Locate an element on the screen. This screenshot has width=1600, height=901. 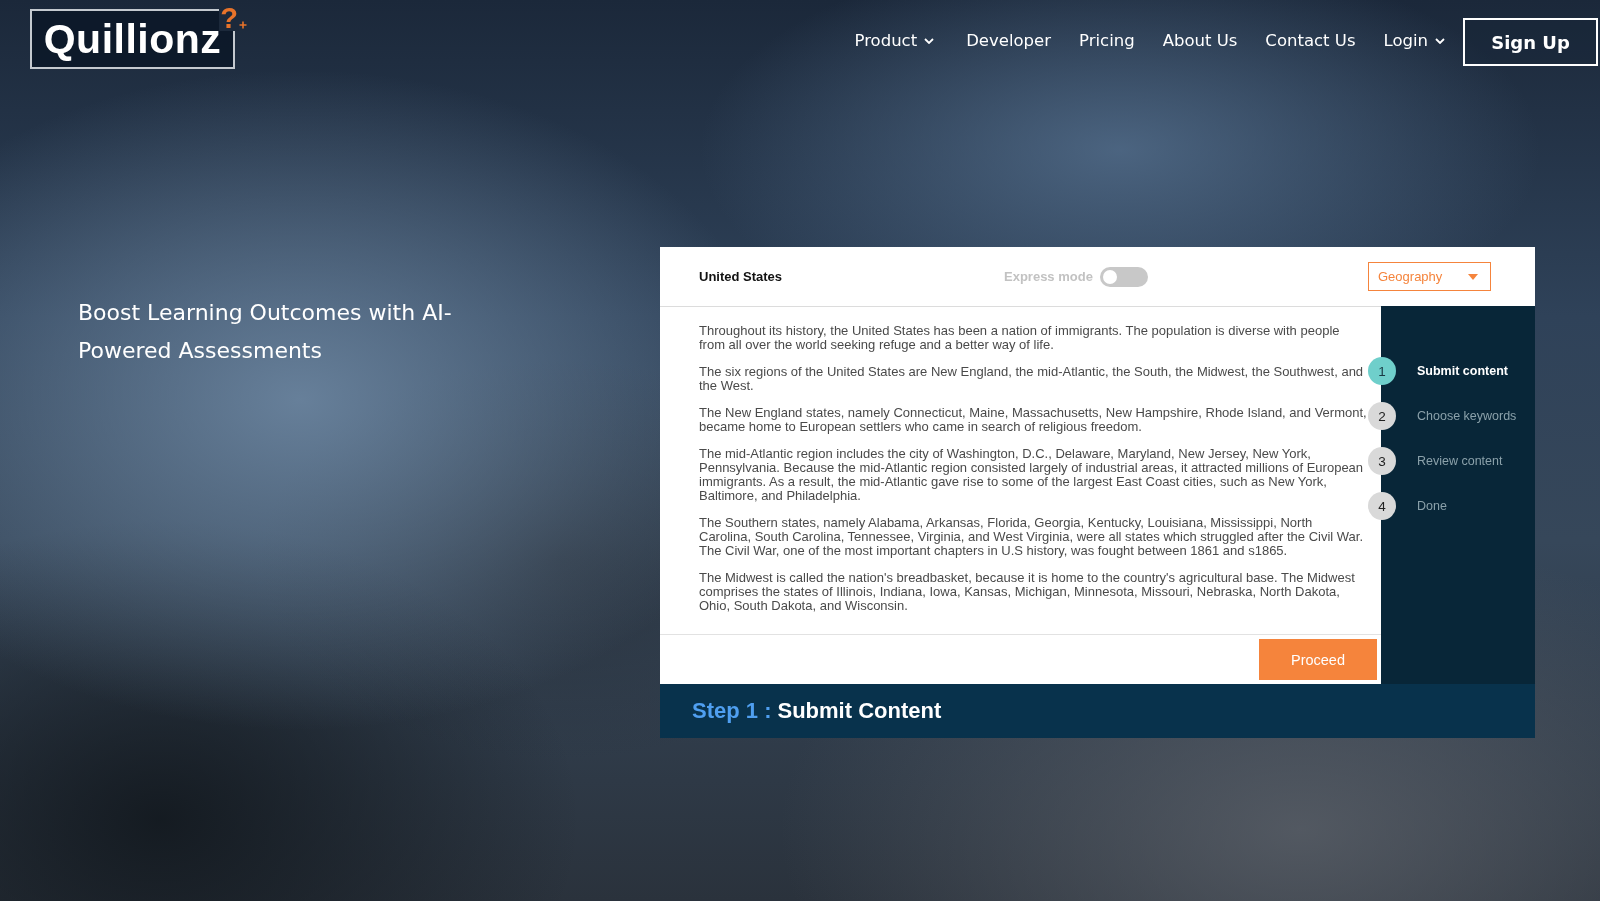
document-title: United States is located at coordinates (741, 276).